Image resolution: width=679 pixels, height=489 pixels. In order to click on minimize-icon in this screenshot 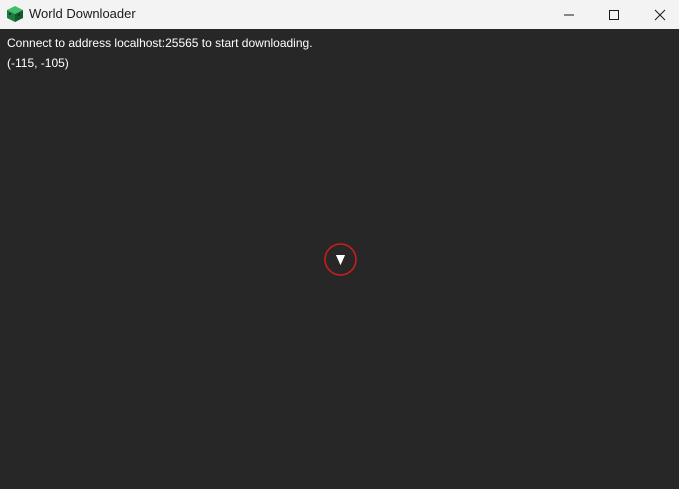, I will do `click(569, 14)`.